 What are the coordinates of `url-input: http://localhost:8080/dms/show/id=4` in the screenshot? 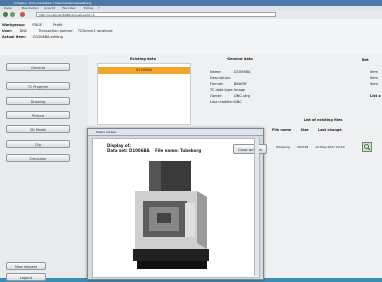 It's located at (156, 14).